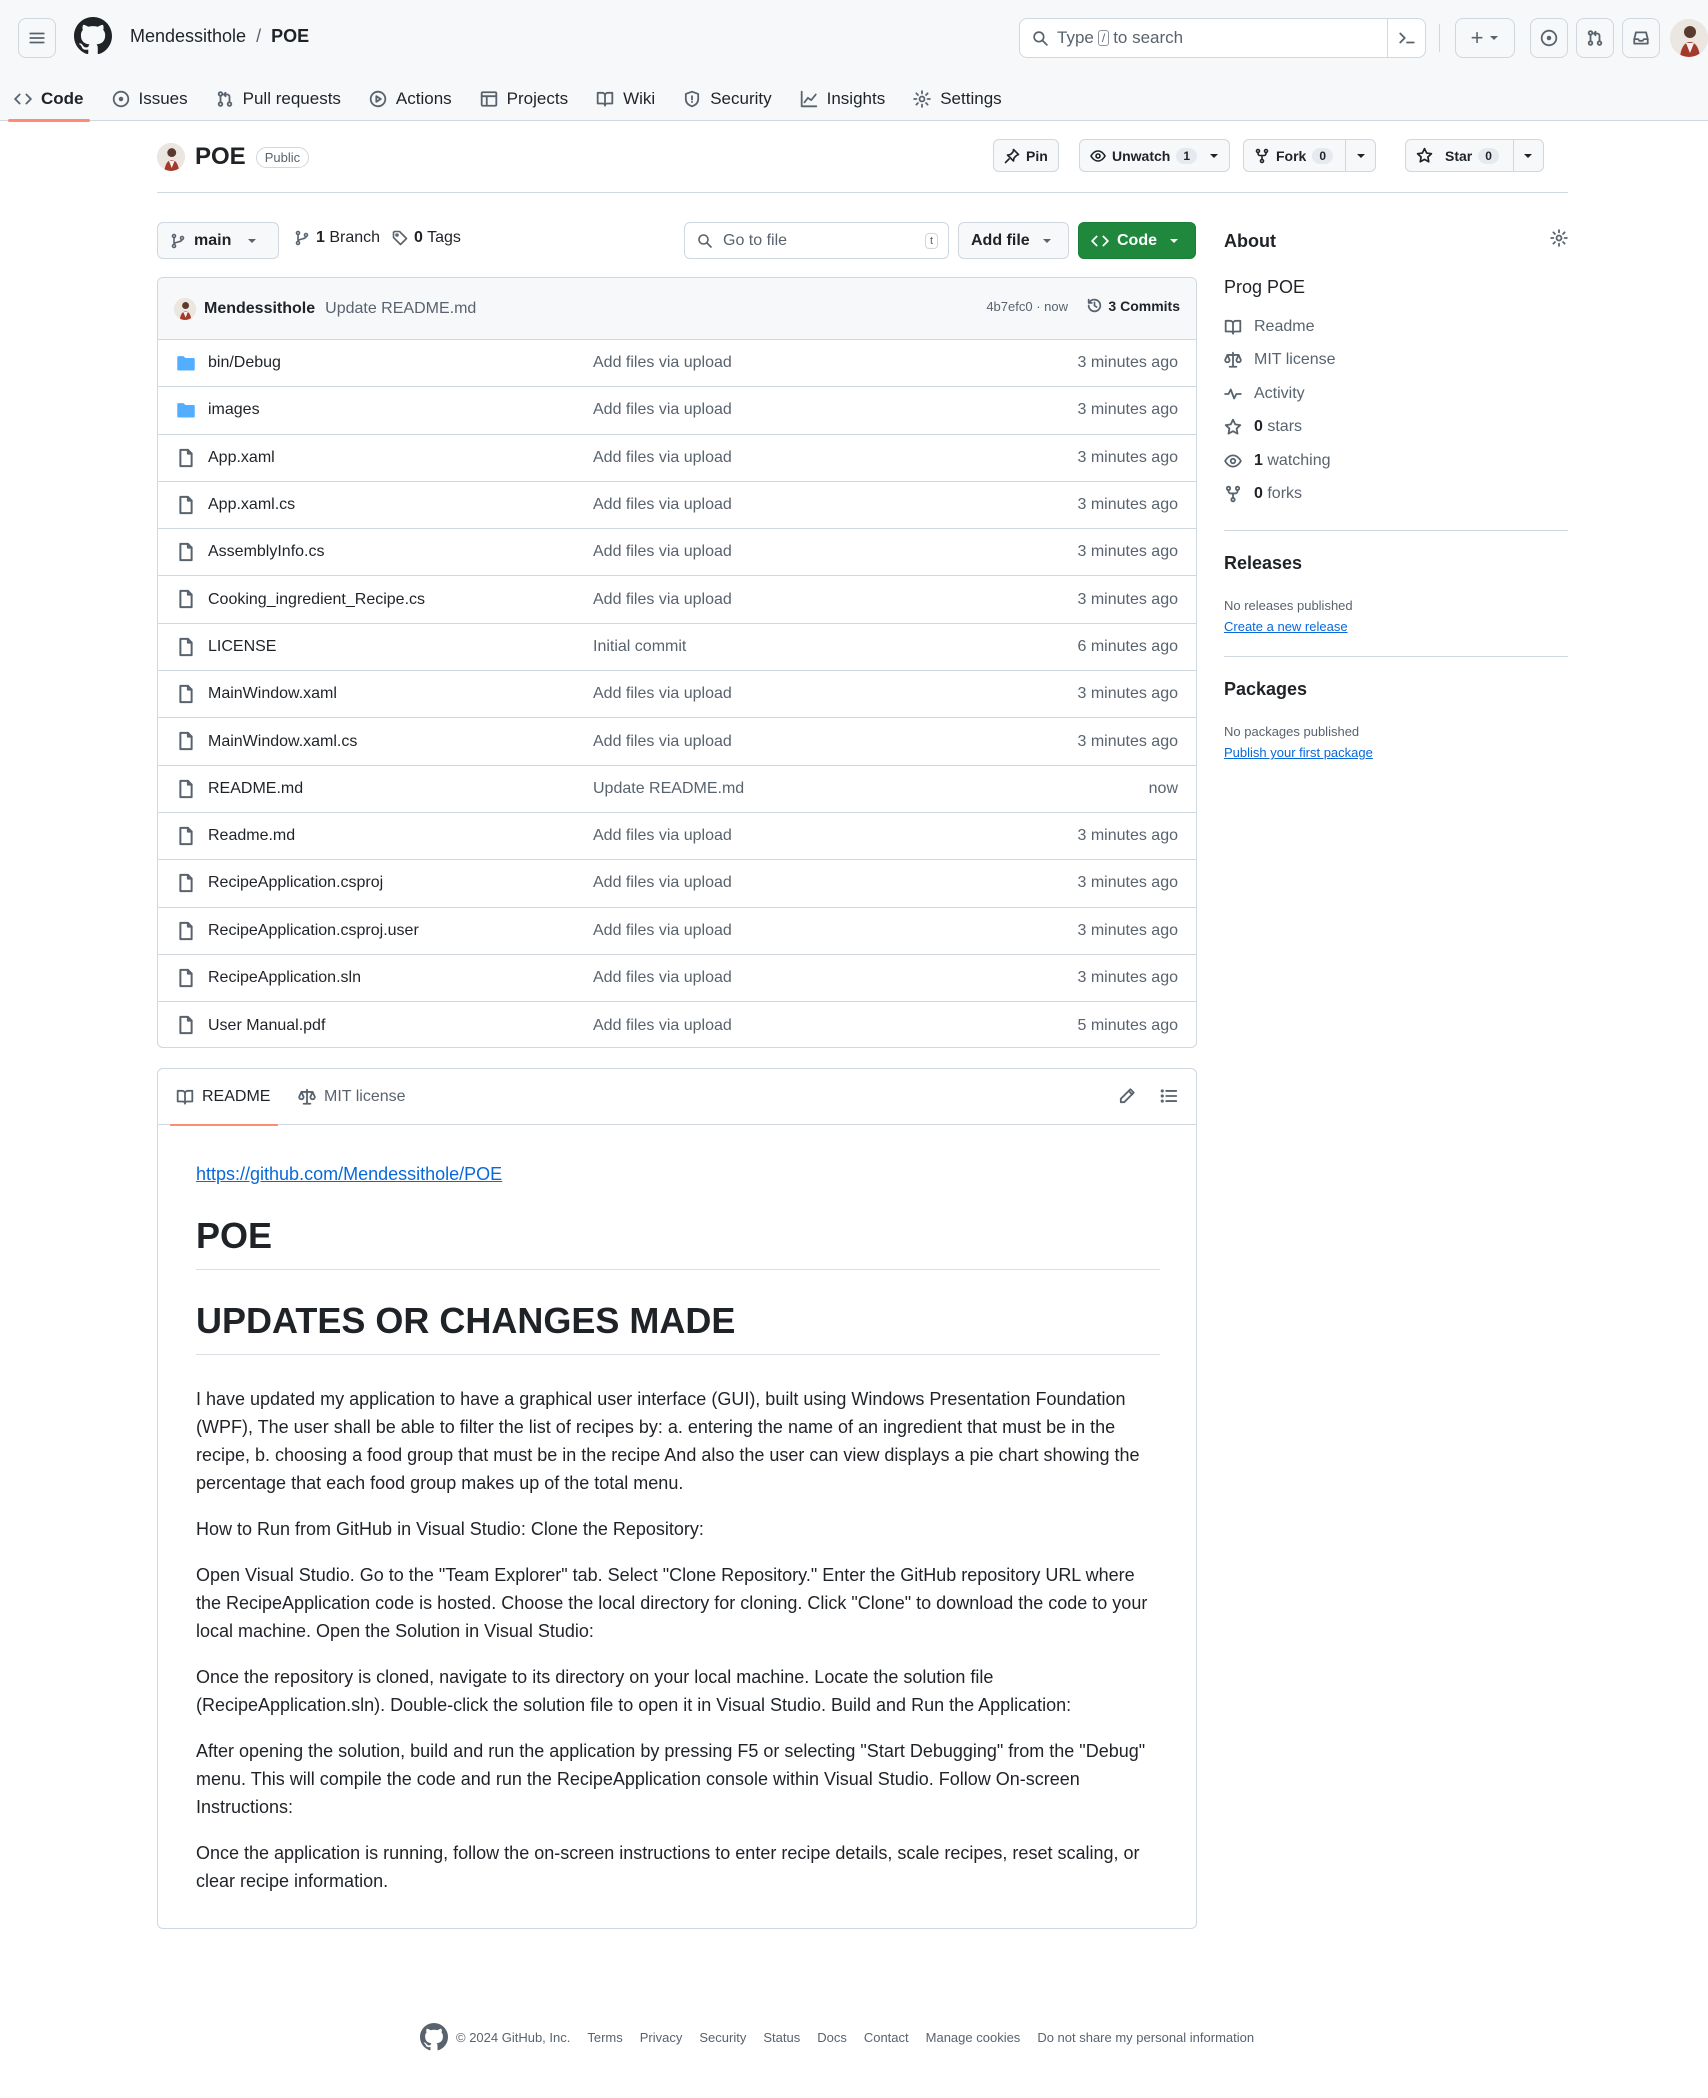 The width and height of the screenshot is (1708, 2098). What do you see at coordinates (1133, 305) in the screenshot?
I see `commits-history-link: 3 Commits` at bounding box center [1133, 305].